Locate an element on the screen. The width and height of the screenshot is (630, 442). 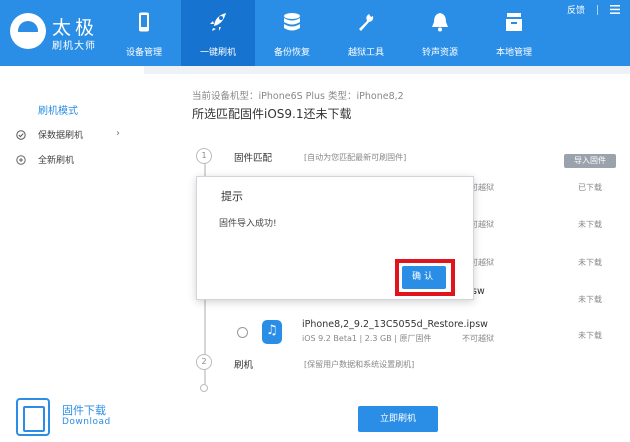
notice-dialog: 提示 固件导入成功! 确认 is located at coordinates (335, 238).